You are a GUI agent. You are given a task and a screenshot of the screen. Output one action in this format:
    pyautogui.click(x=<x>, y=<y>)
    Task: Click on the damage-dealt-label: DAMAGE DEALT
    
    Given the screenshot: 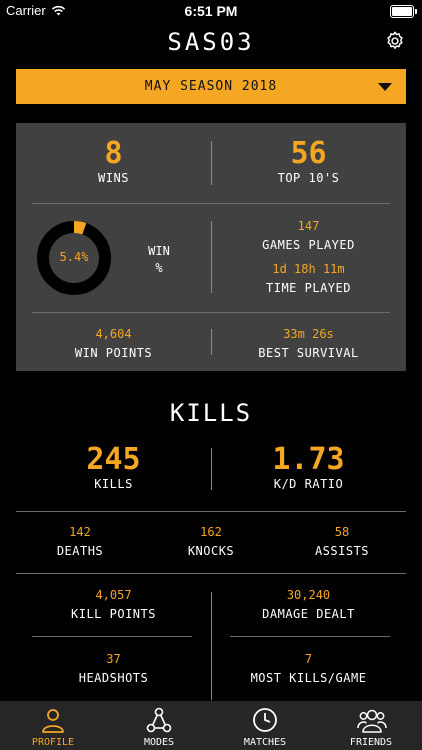 What is the action you would take?
    pyautogui.click(x=308, y=614)
    